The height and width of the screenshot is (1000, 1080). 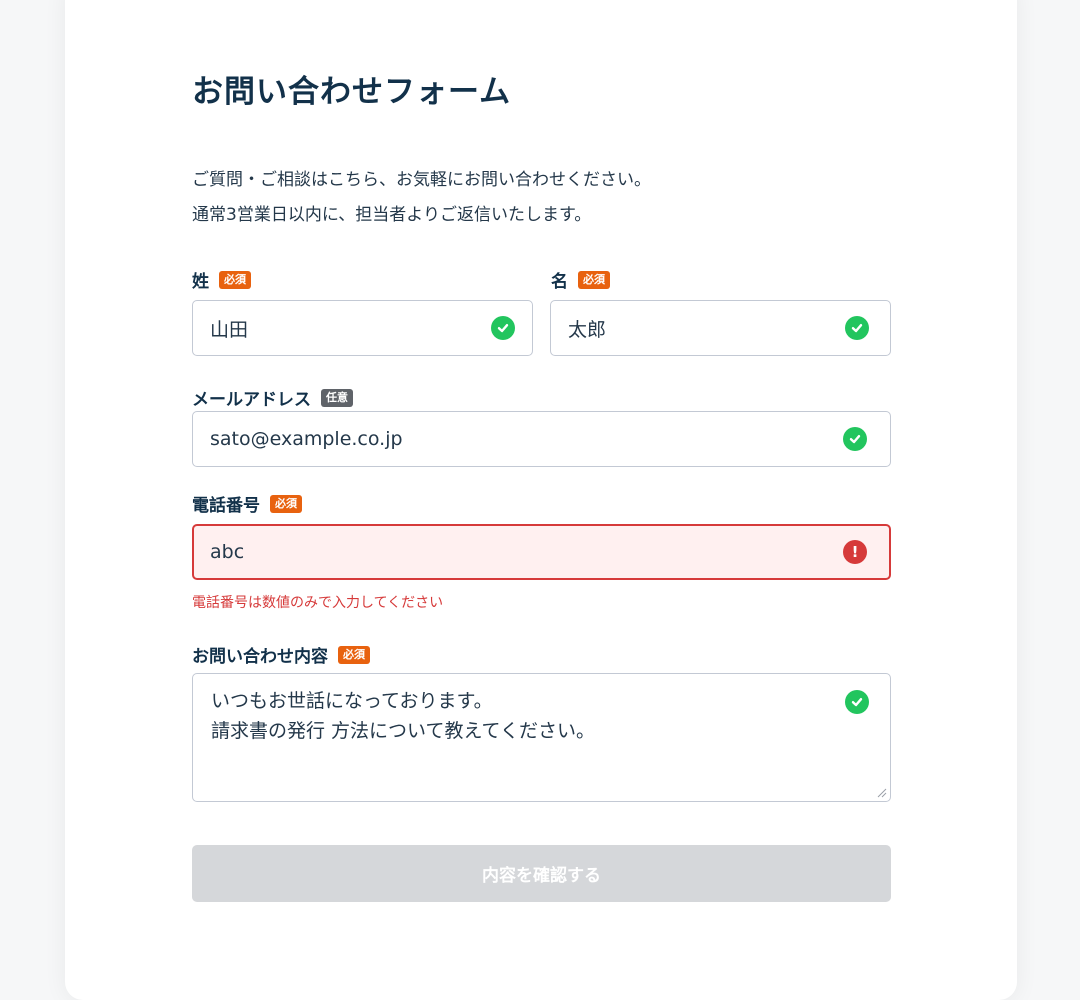 I want to click on resize-grip-icon, so click(x=881, y=792).